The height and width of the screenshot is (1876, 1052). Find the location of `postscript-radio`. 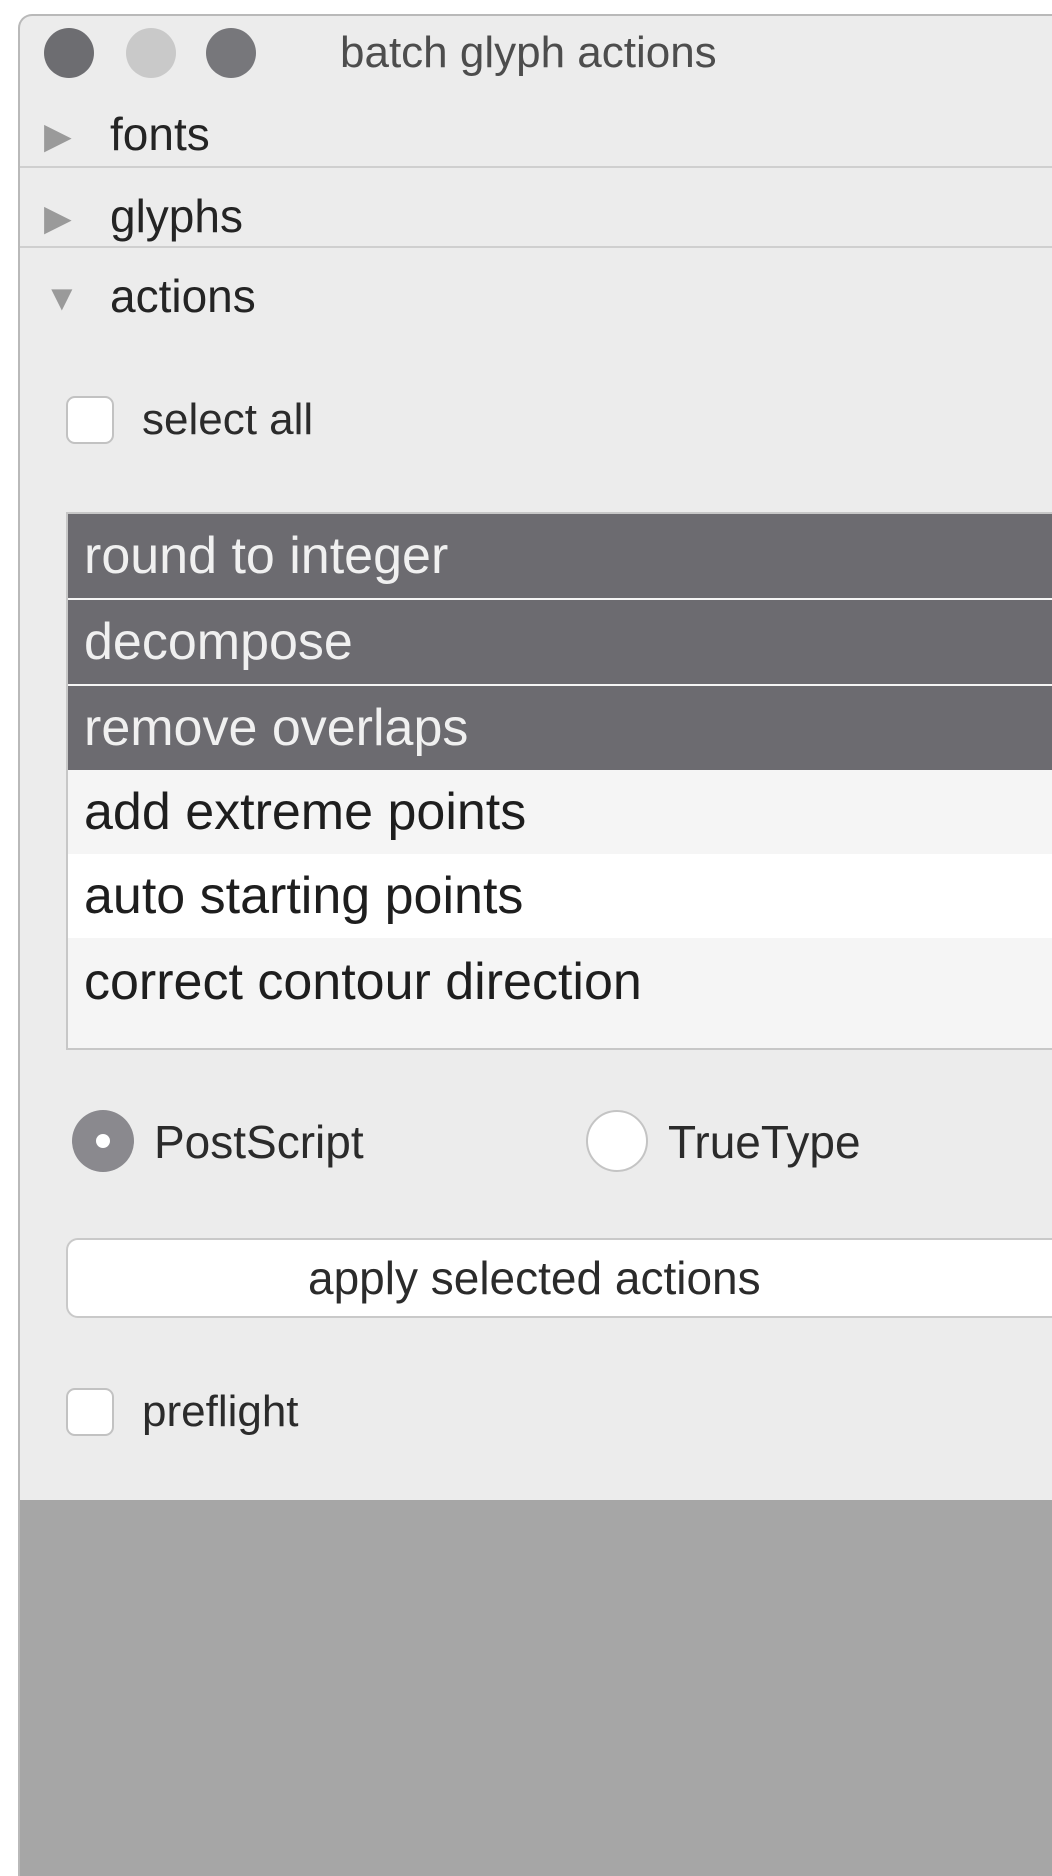

postscript-radio is located at coordinates (103, 1141).